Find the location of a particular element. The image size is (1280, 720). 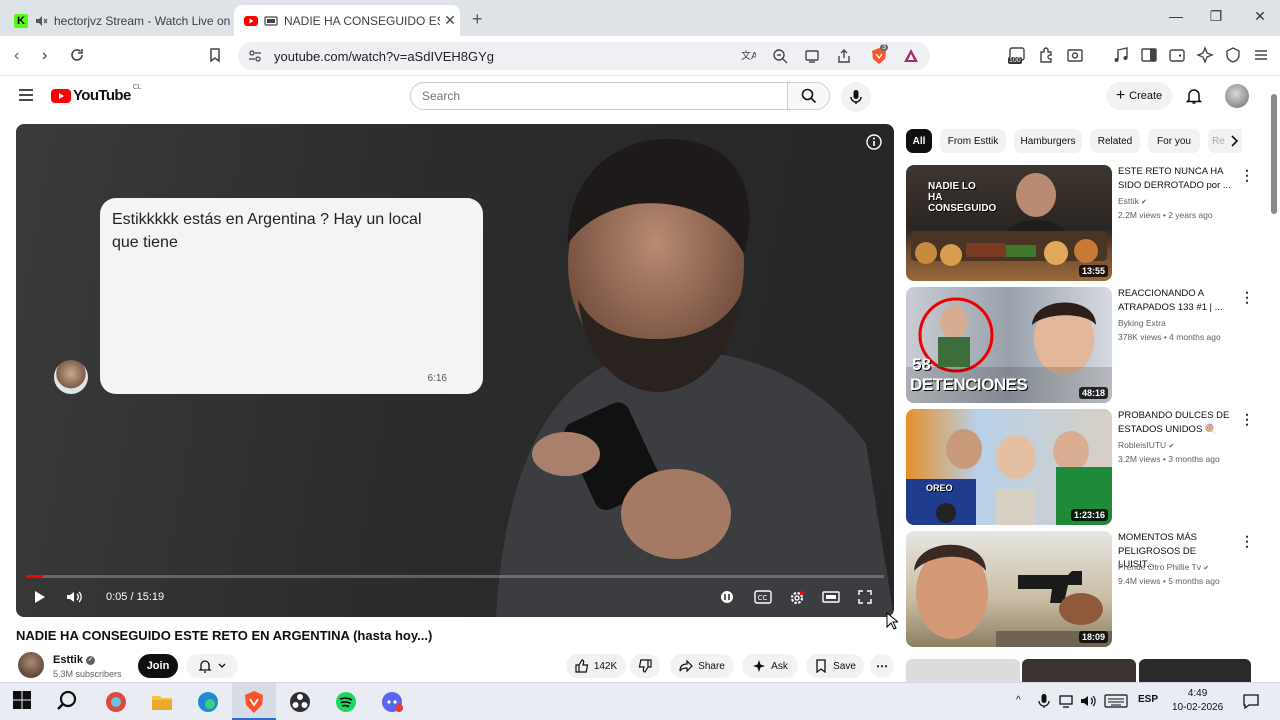

channel-name: RobleisIUTU ✔ is located at coordinates (1146, 445).